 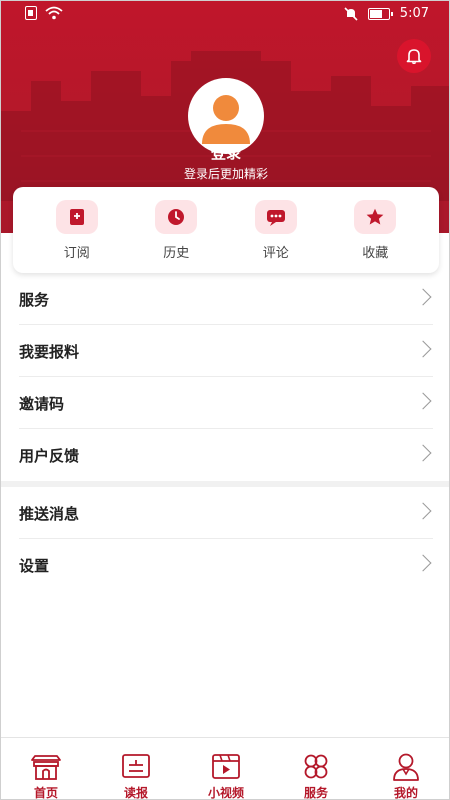 What do you see at coordinates (54, 13) in the screenshot?
I see `wifi-icon` at bounding box center [54, 13].